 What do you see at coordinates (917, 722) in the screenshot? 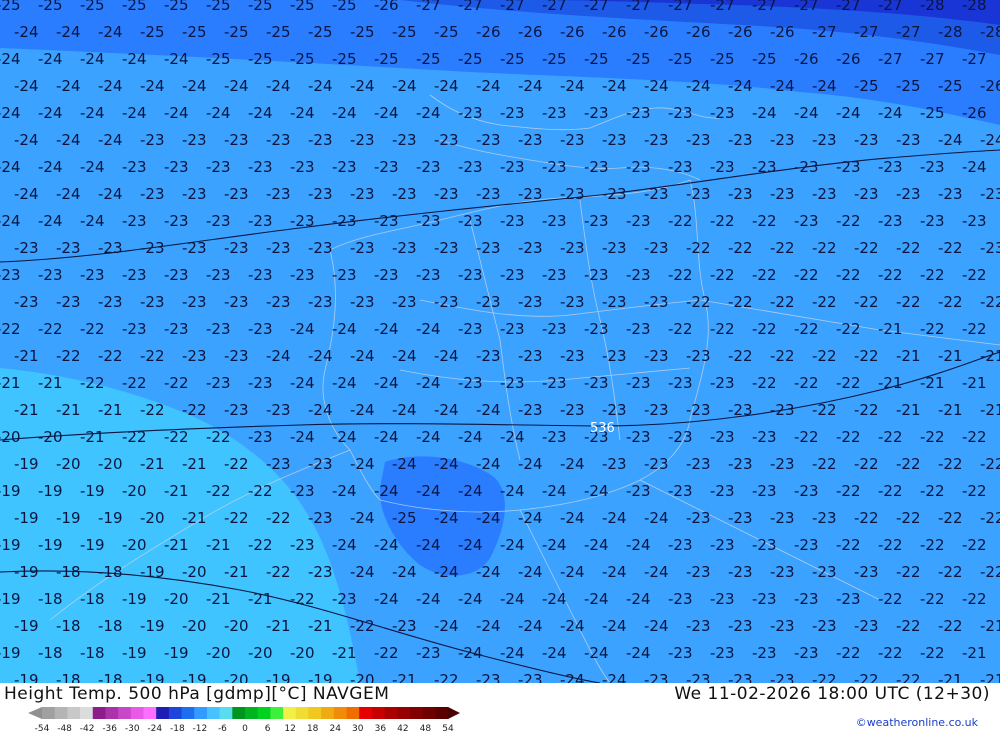
I see `credit-link: ©weatheronline.co.uk` at bounding box center [917, 722].